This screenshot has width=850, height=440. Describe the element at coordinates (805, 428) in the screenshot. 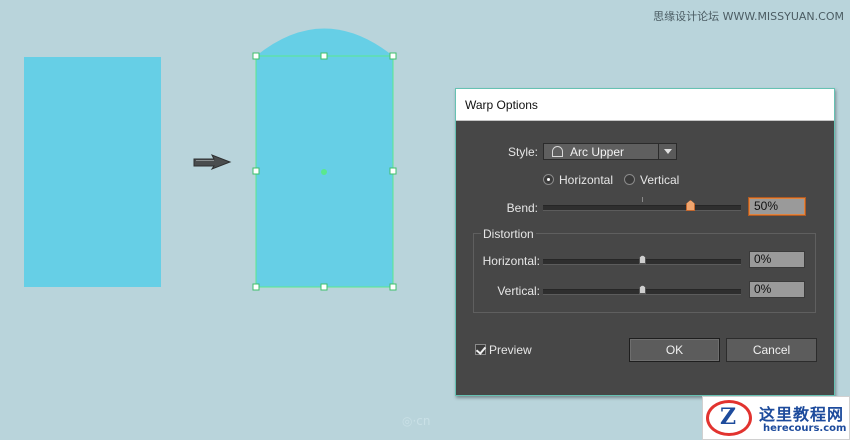

I see `logo-url: herecours.com` at that location.